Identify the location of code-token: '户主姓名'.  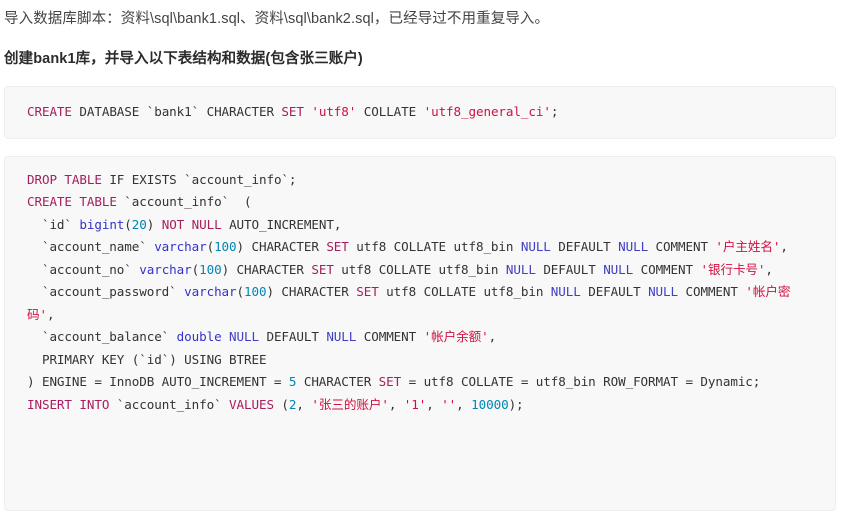
(748, 246).